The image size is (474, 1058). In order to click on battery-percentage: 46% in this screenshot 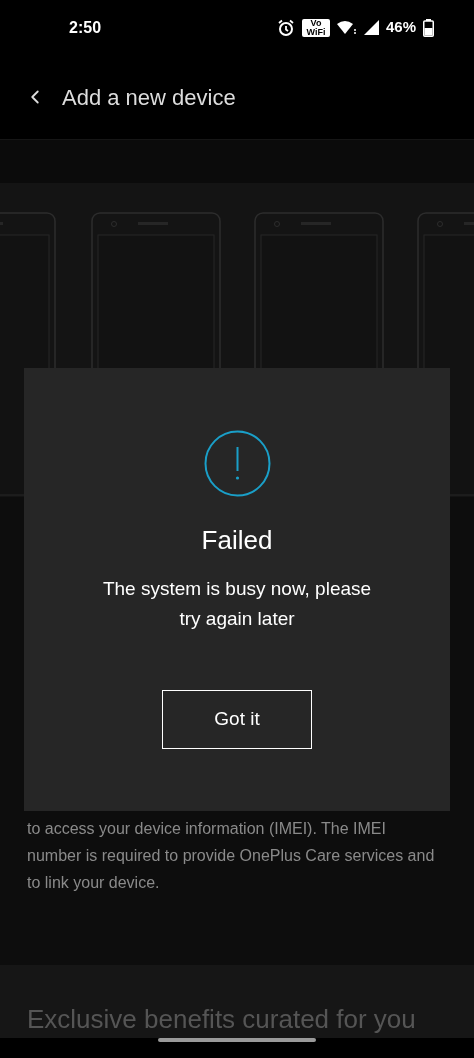, I will do `click(400, 27)`.